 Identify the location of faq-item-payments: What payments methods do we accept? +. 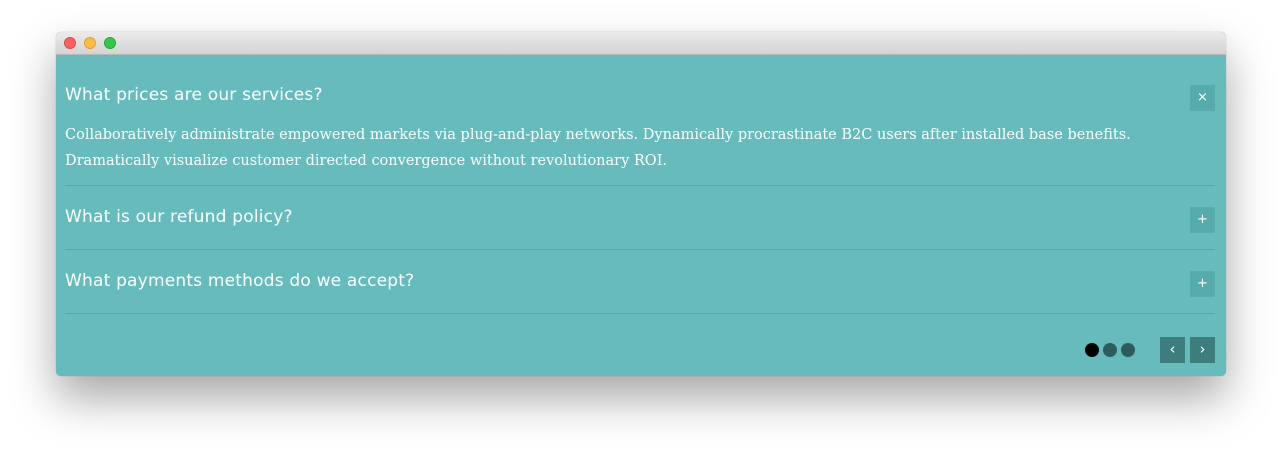
(640, 282).